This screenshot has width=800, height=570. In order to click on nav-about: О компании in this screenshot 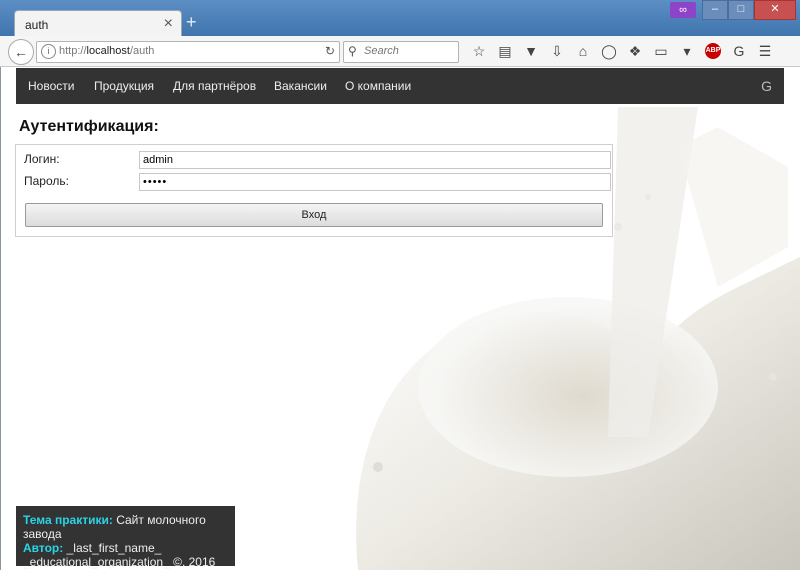, I will do `click(378, 86)`.